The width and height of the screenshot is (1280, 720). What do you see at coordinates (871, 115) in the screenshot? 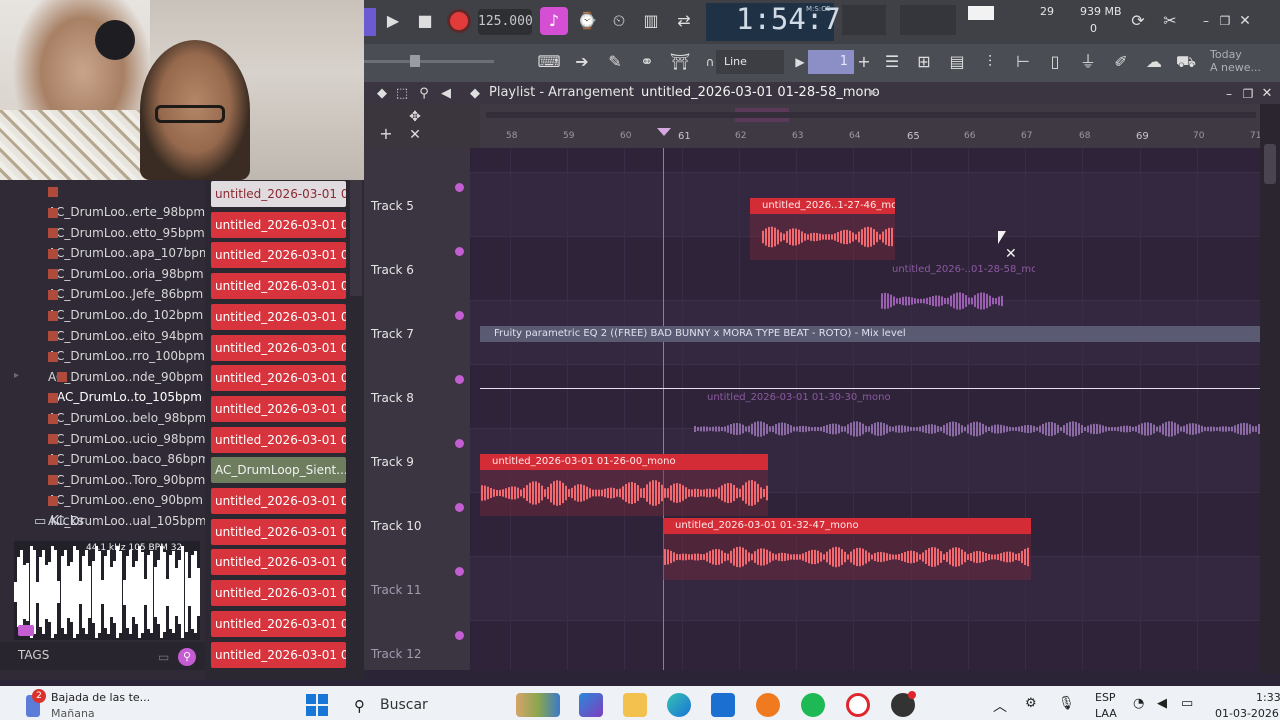
I see `overview-bar` at bounding box center [871, 115].